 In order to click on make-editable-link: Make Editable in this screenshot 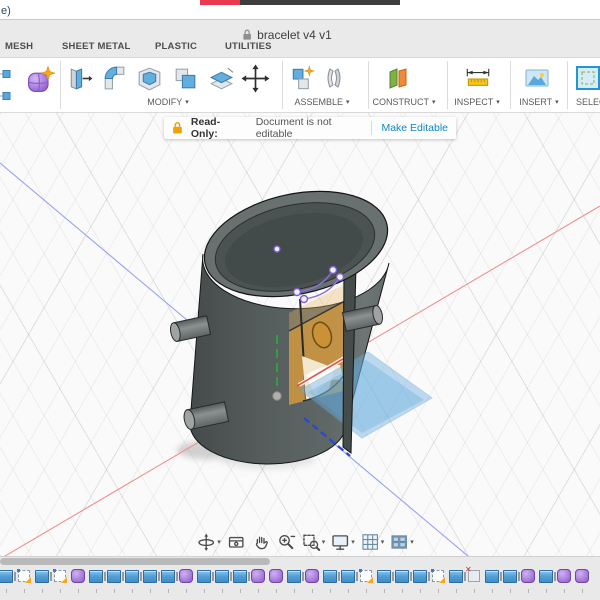, I will do `click(414, 128)`.